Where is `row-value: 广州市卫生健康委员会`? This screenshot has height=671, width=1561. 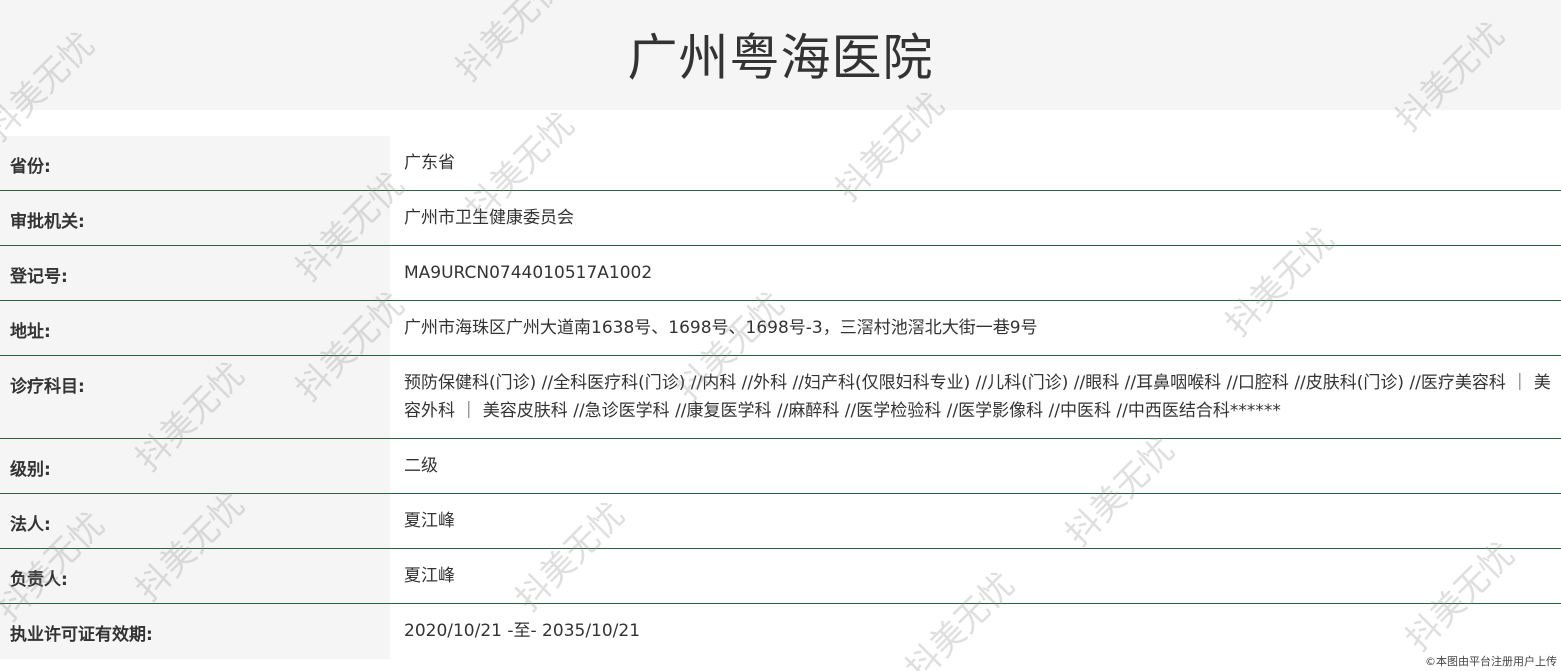
row-value: 广州市卫生健康委员会 is located at coordinates (975, 218).